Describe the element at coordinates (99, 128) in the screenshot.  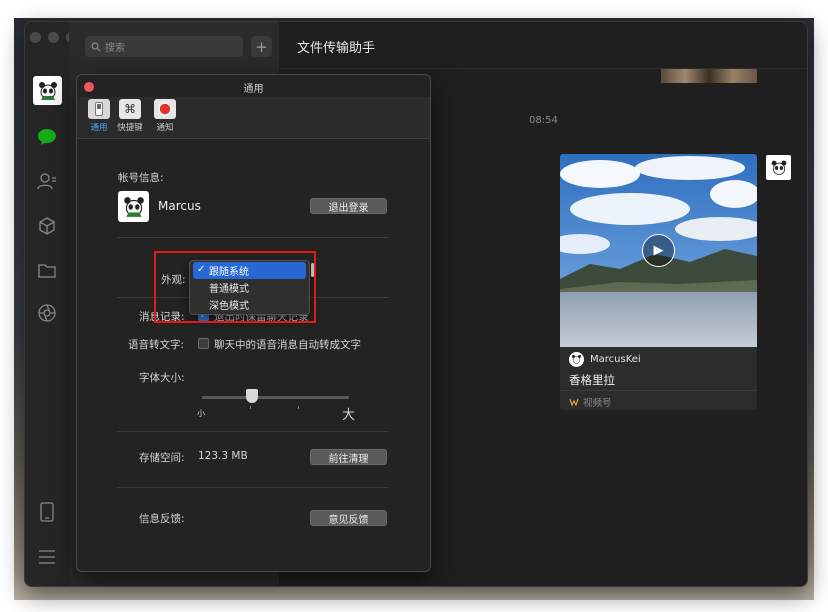
I see `tab-general-label: 通用` at that location.